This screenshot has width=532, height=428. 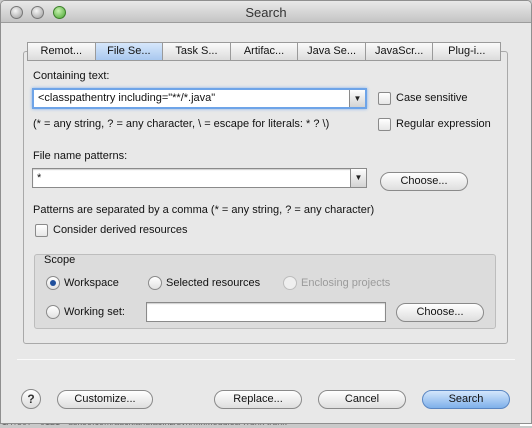 I want to click on title-bar: Search, so click(x=266, y=12).